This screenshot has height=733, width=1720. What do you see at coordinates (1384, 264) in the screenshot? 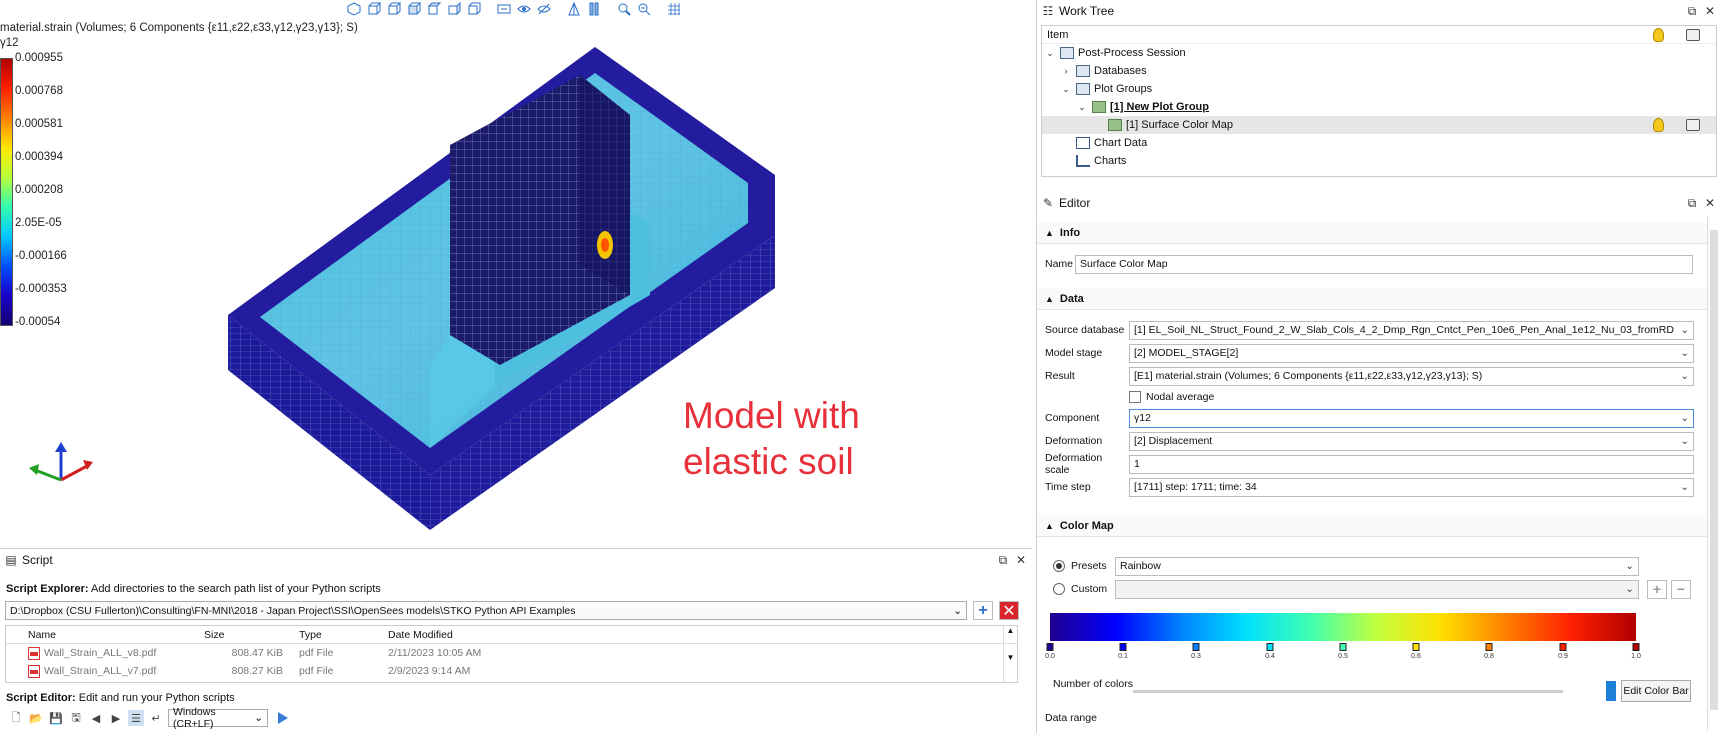
I see `name-field: Surface Color Map` at bounding box center [1384, 264].